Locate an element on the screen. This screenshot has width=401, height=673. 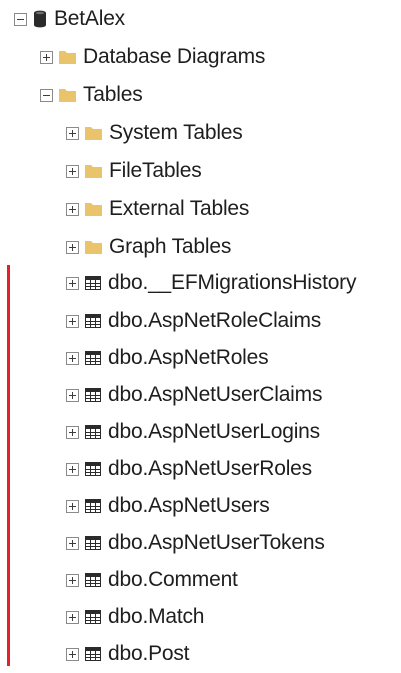
folder-label: Graph Tables is located at coordinates (170, 246).